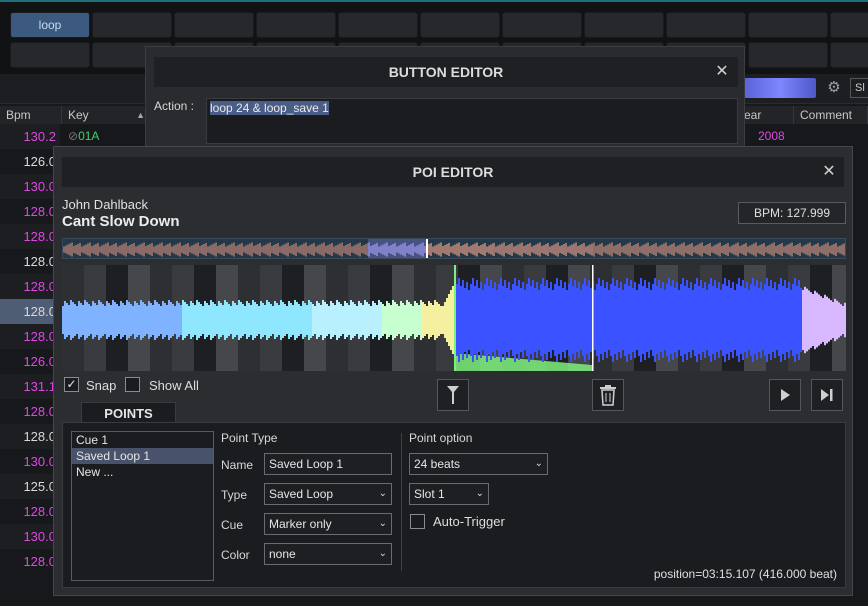  I want to click on table-row: 130.2, so click(30, 136).